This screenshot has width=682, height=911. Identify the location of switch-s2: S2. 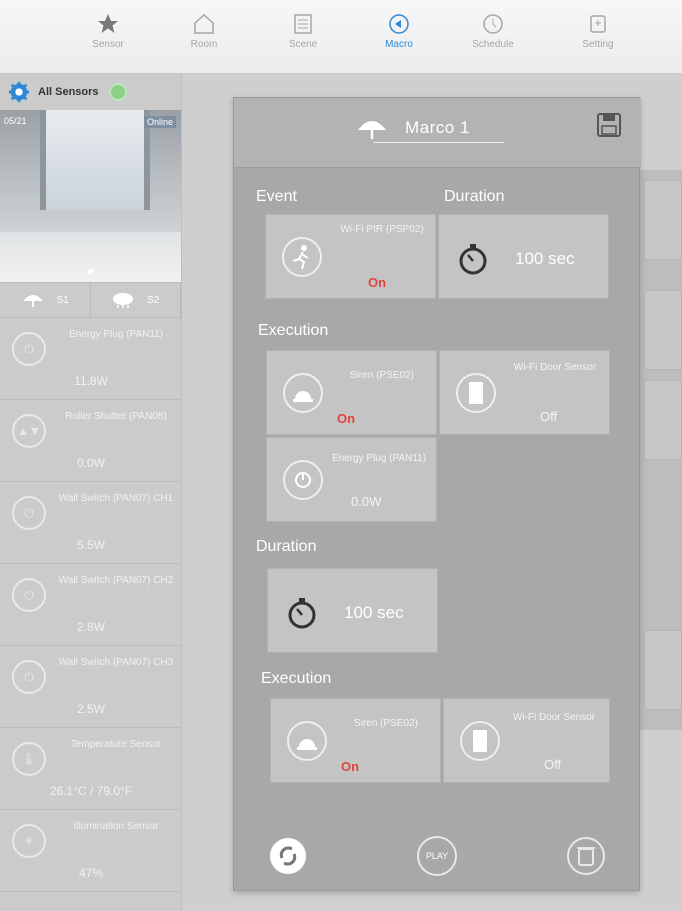
(136, 300).